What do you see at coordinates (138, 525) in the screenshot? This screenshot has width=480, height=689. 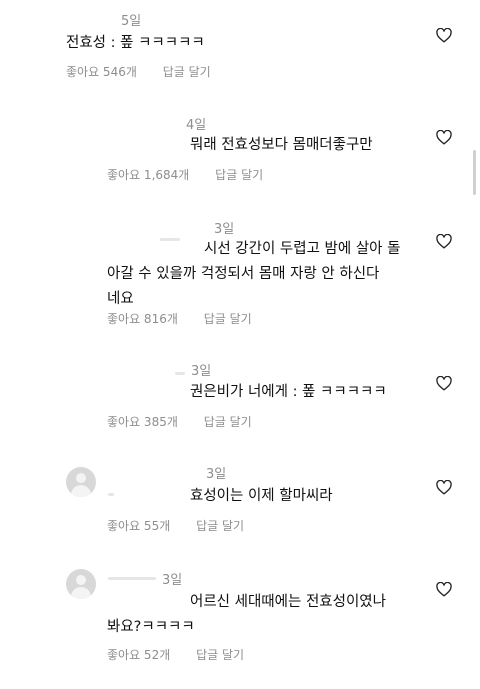 I see `like-count: 좋아요 55개` at bounding box center [138, 525].